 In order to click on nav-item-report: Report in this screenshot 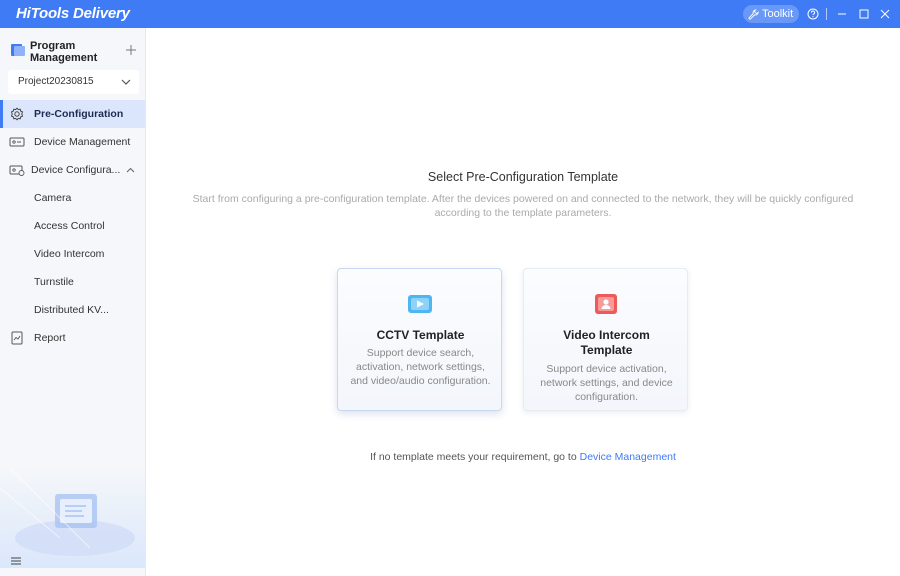, I will do `click(72, 338)`.